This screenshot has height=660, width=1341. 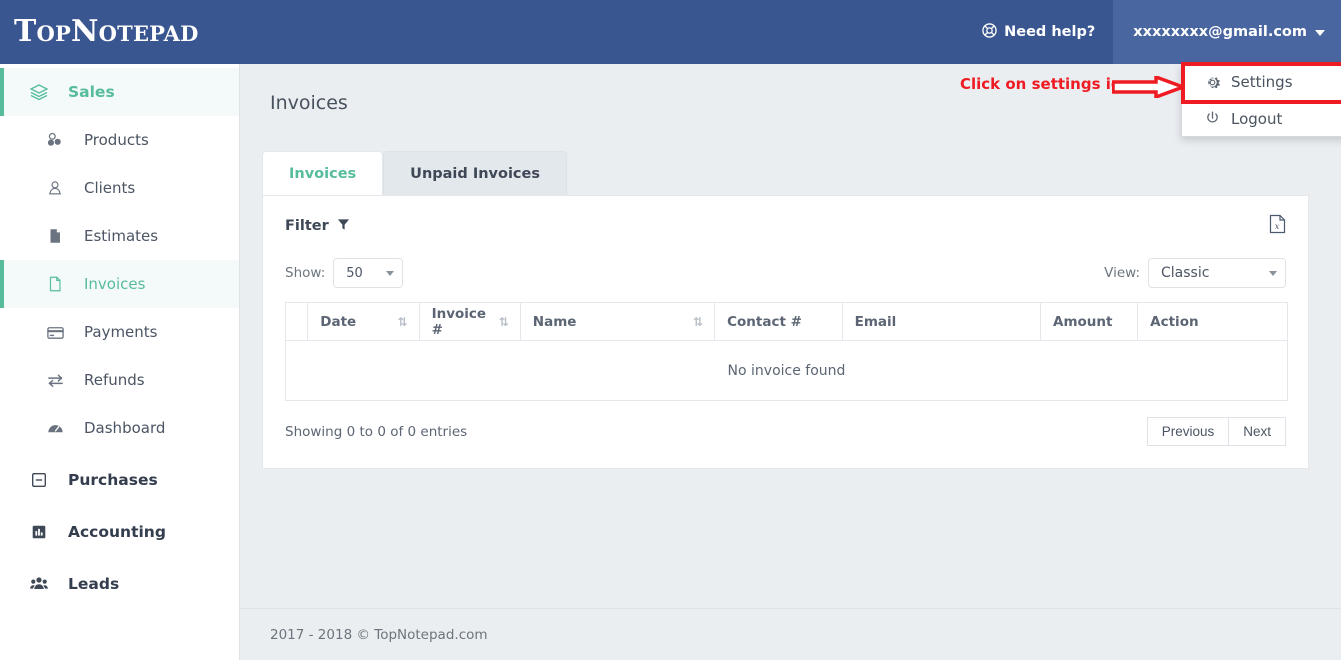 I want to click on view-control-group: View: Classic, so click(x=1195, y=273).